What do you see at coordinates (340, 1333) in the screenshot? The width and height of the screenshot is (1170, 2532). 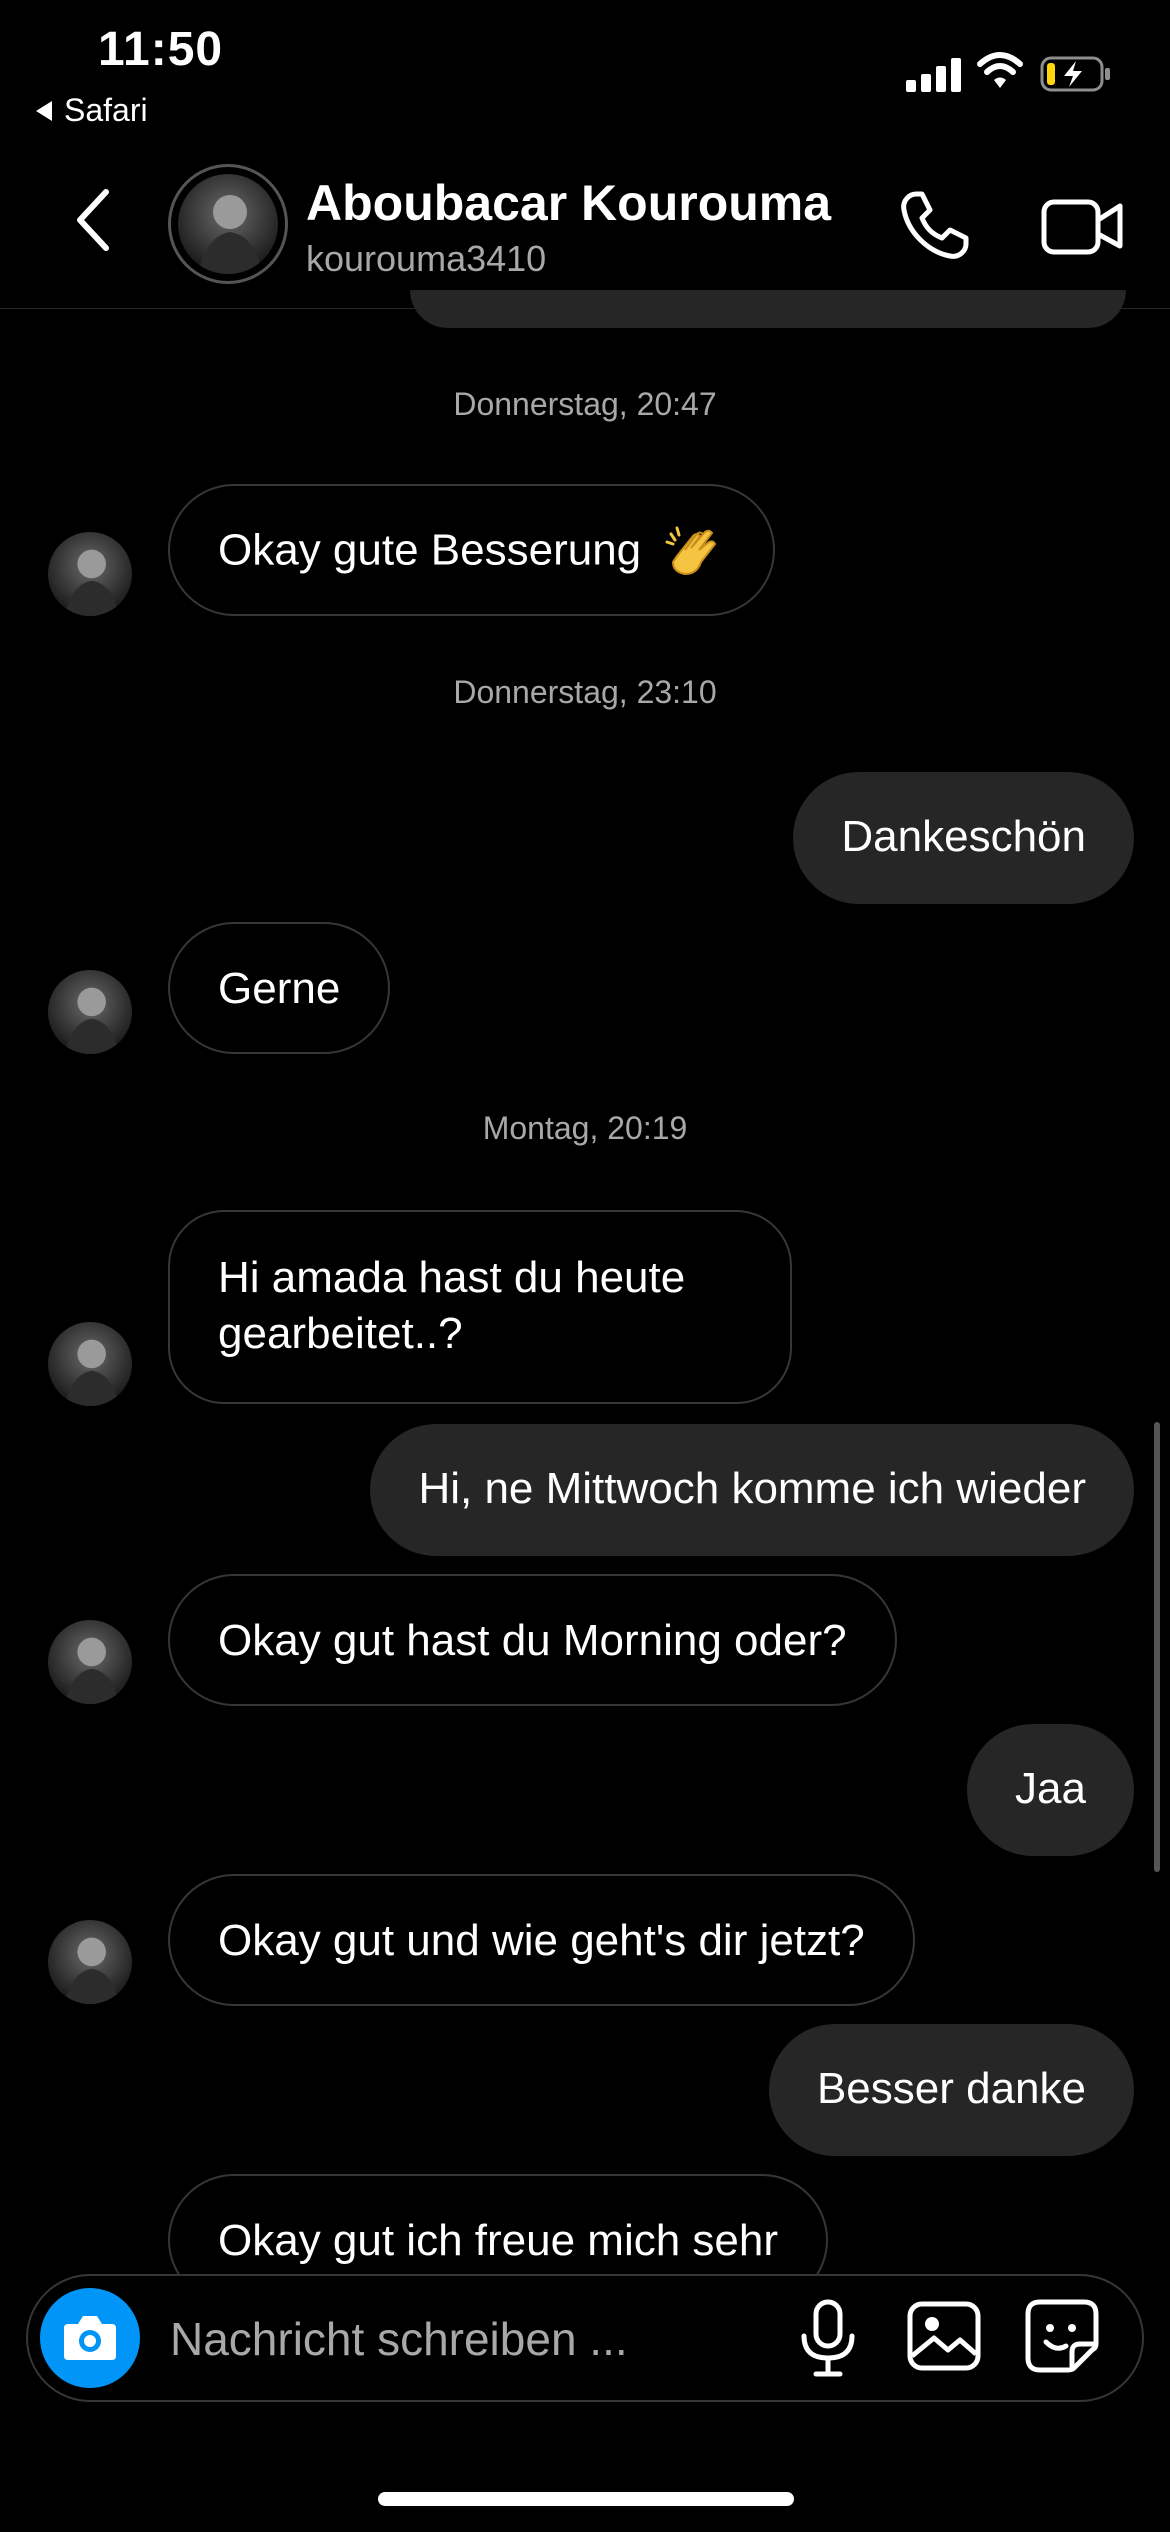 I see `message-text-line: gearbeitet..?` at bounding box center [340, 1333].